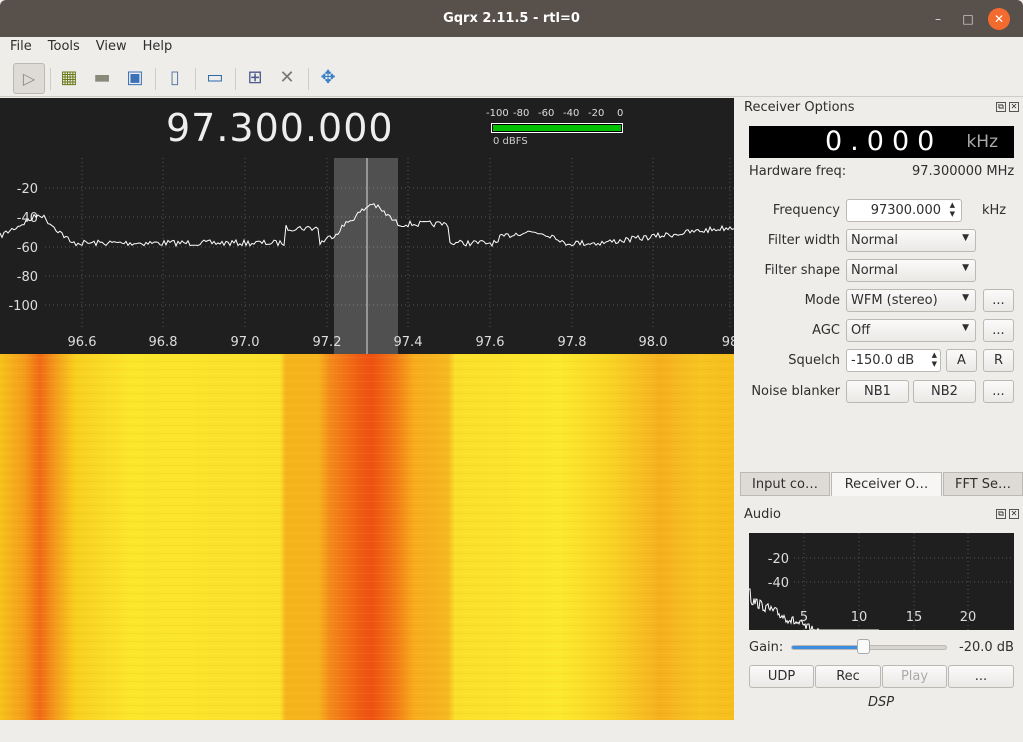 Image resolution: width=1023 pixels, height=742 pixels. What do you see at coordinates (968, 19) in the screenshot?
I see `maximize-button: □` at bounding box center [968, 19].